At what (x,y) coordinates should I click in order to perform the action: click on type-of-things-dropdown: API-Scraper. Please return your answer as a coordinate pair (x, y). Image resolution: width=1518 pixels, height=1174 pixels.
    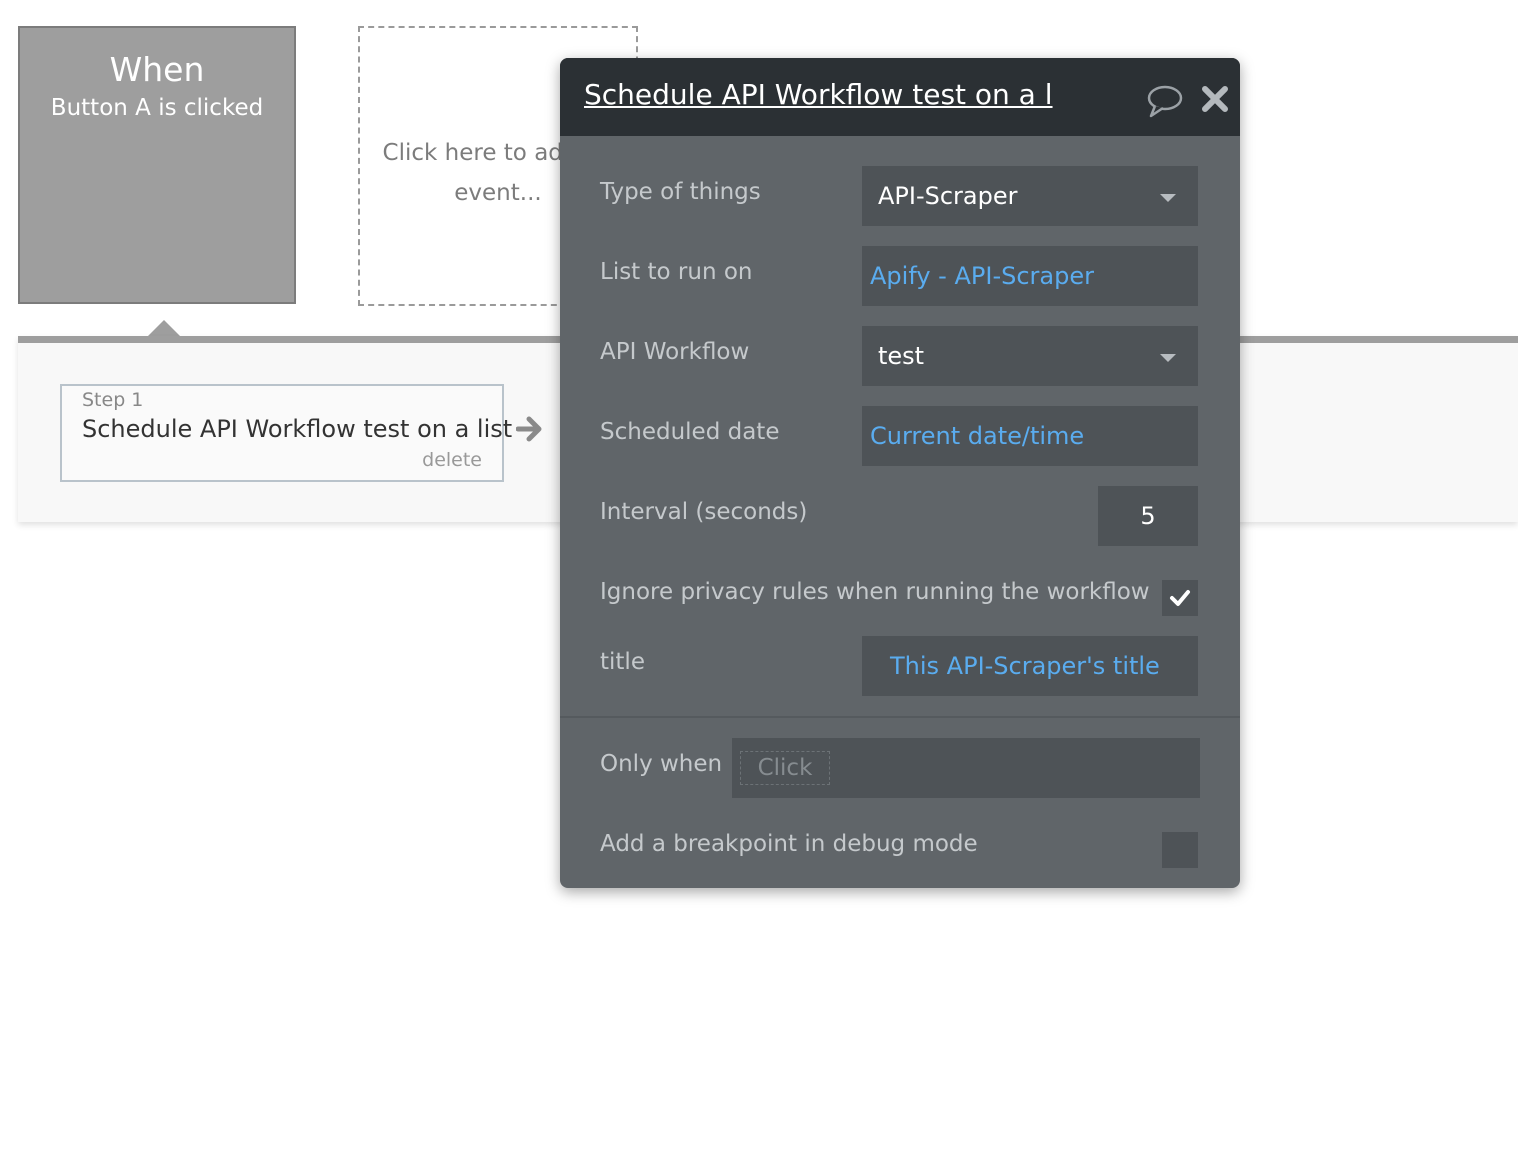
    Looking at the image, I should click on (1030, 196).